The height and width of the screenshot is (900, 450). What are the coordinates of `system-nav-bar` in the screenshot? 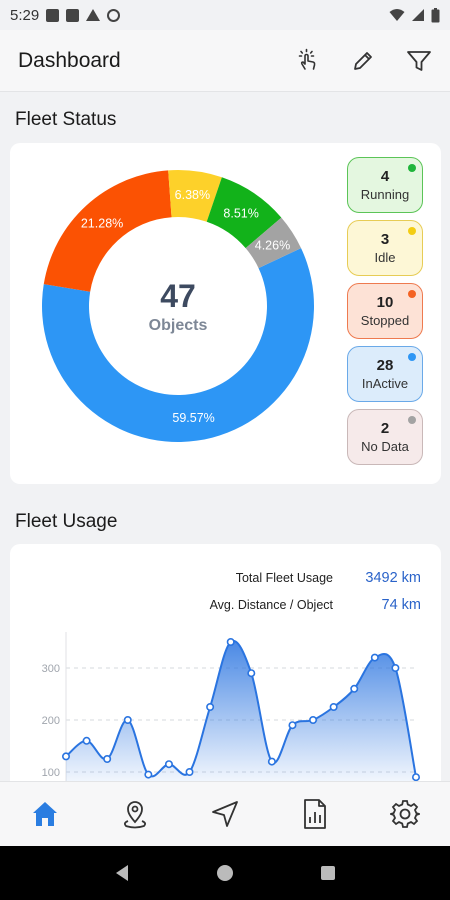 It's located at (225, 873).